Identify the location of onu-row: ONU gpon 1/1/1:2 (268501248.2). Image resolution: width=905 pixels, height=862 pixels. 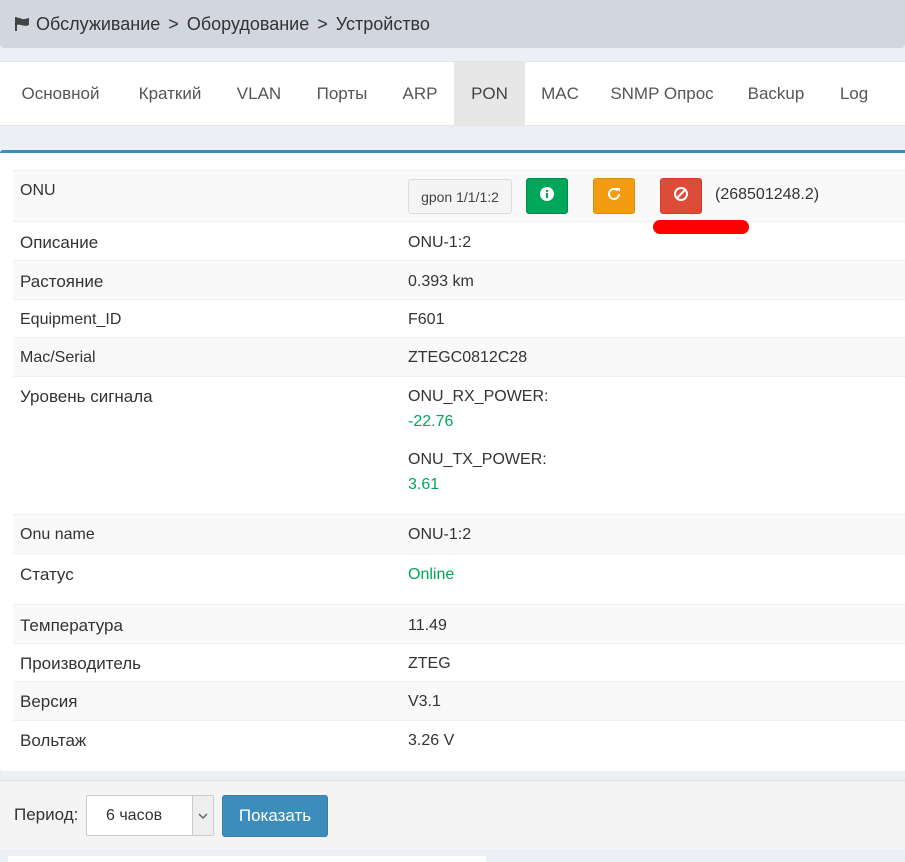
(459, 196).